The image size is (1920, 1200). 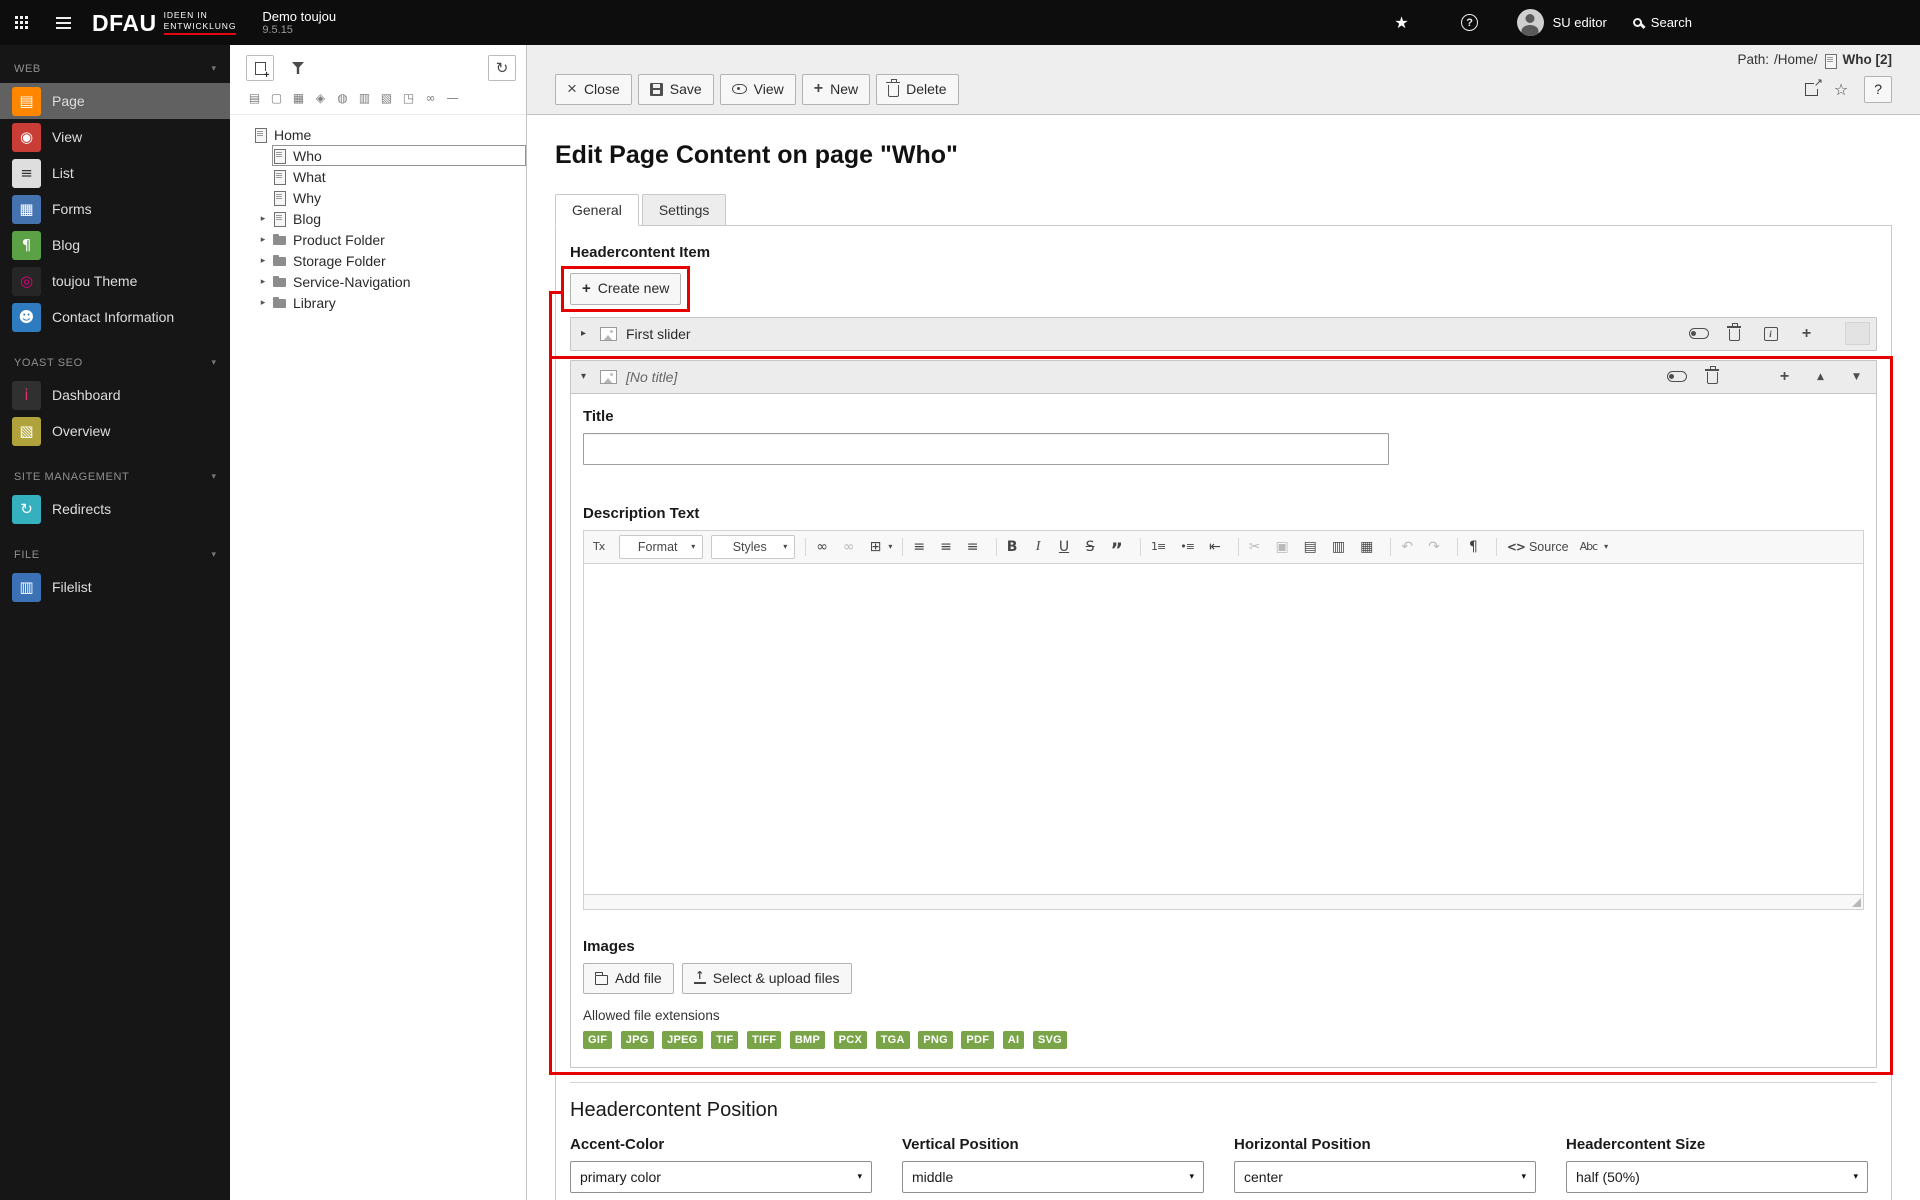 I want to click on paste-as-text-icon: ▦, so click(x=1370, y=547).